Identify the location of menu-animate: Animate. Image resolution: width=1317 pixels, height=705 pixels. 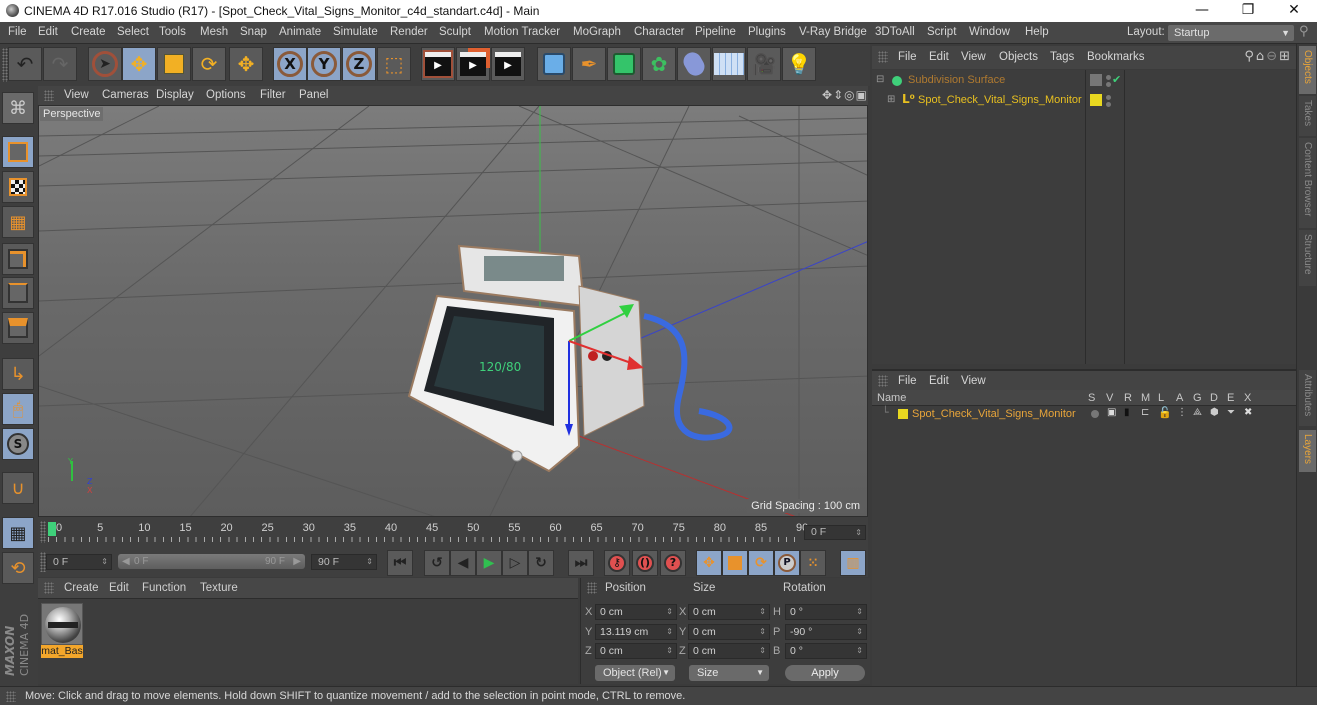
(300, 32).